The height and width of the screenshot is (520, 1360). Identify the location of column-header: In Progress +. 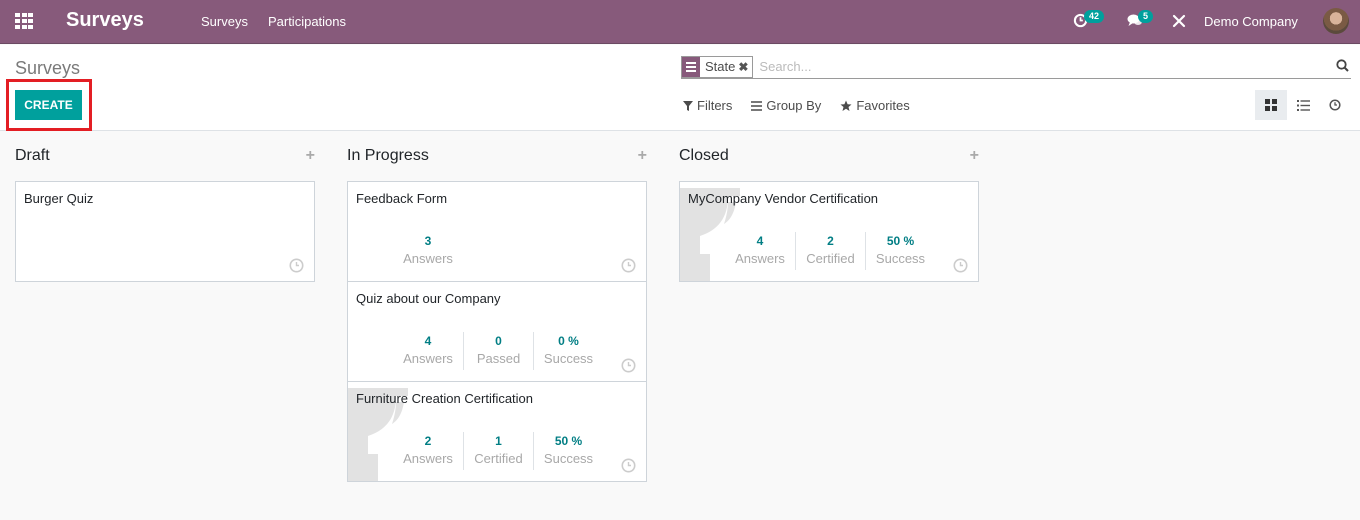
(497, 156).